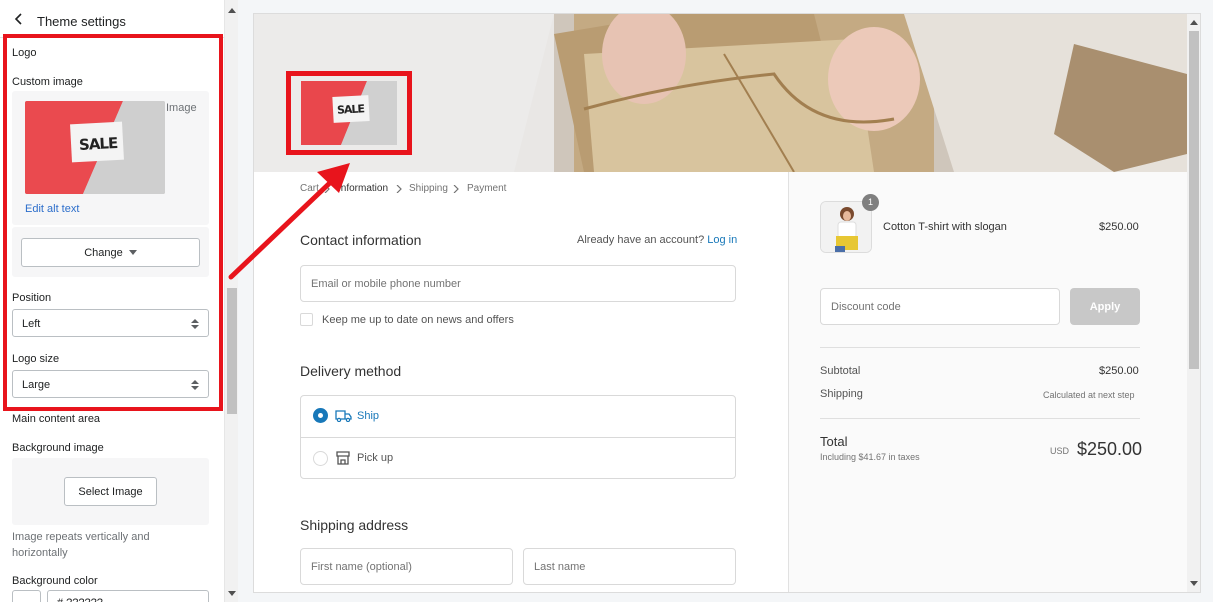 This screenshot has height=602, width=1213. What do you see at coordinates (1110, 449) in the screenshot?
I see `total-value: $250.00` at bounding box center [1110, 449].